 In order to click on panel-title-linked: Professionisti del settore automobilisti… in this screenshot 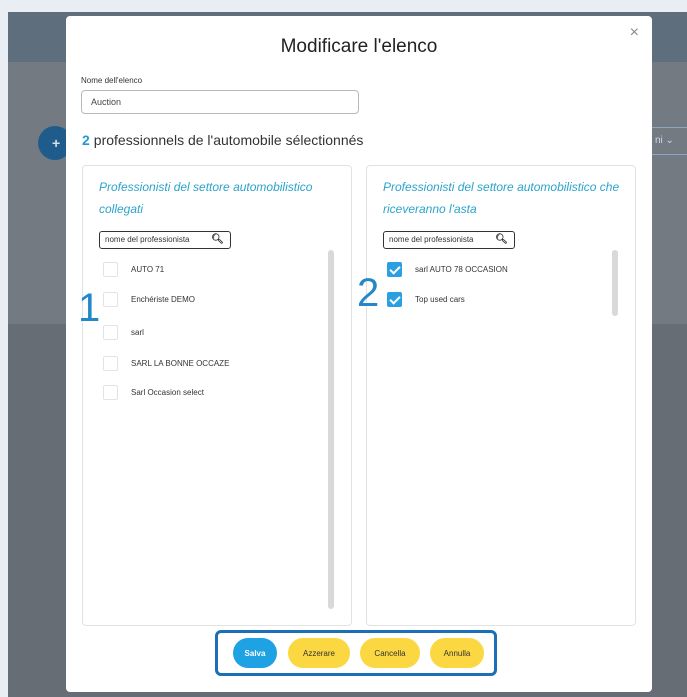, I will do `click(206, 198)`.